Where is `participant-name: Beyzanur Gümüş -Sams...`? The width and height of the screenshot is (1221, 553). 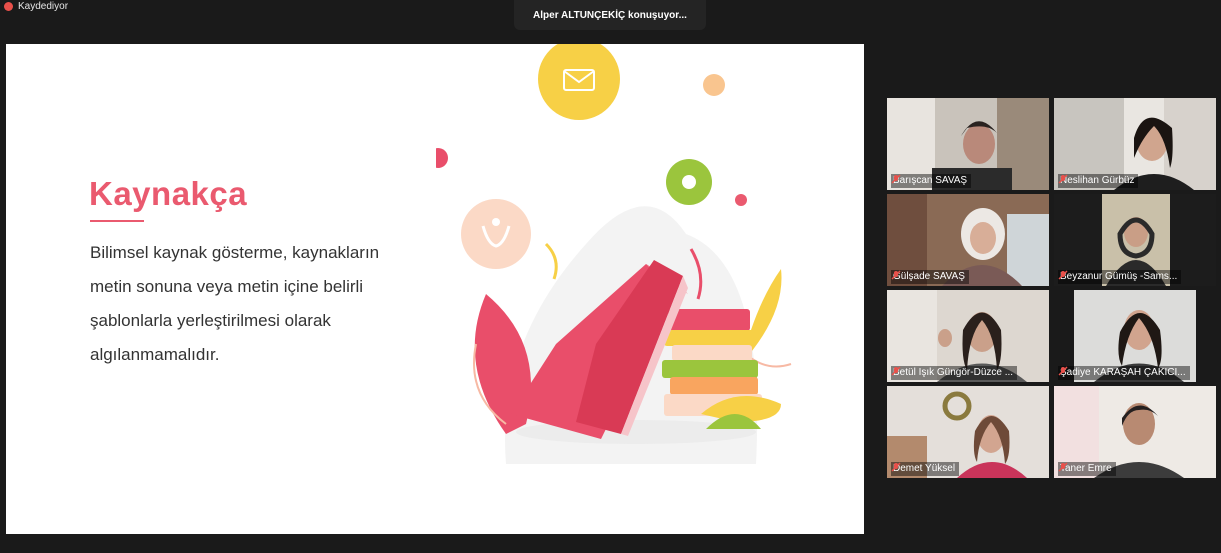
participant-name: Beyzanur Gümüş -Sams... is located at coordinates (1119, 276).